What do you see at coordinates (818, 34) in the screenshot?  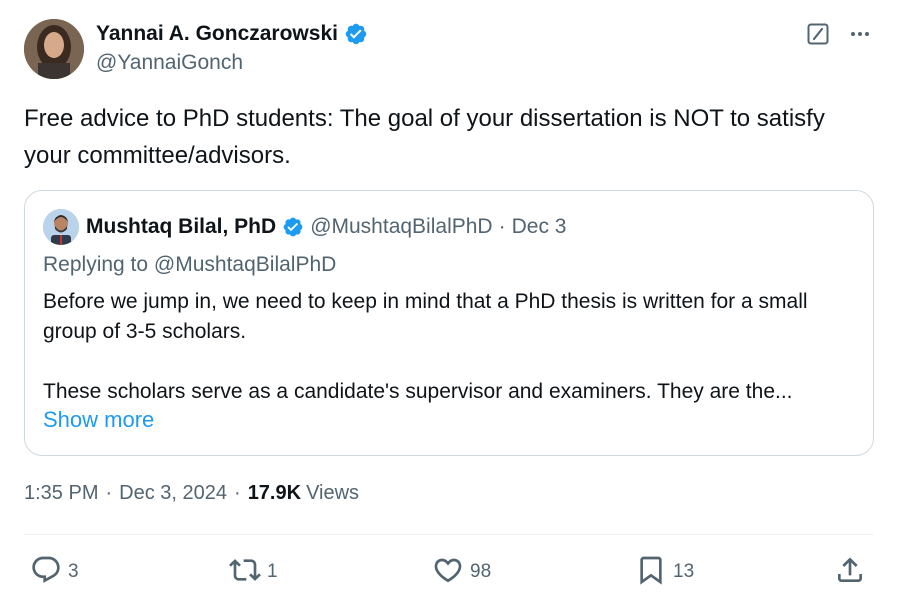 I see `grok-icon` at bounding box center [818, 34].